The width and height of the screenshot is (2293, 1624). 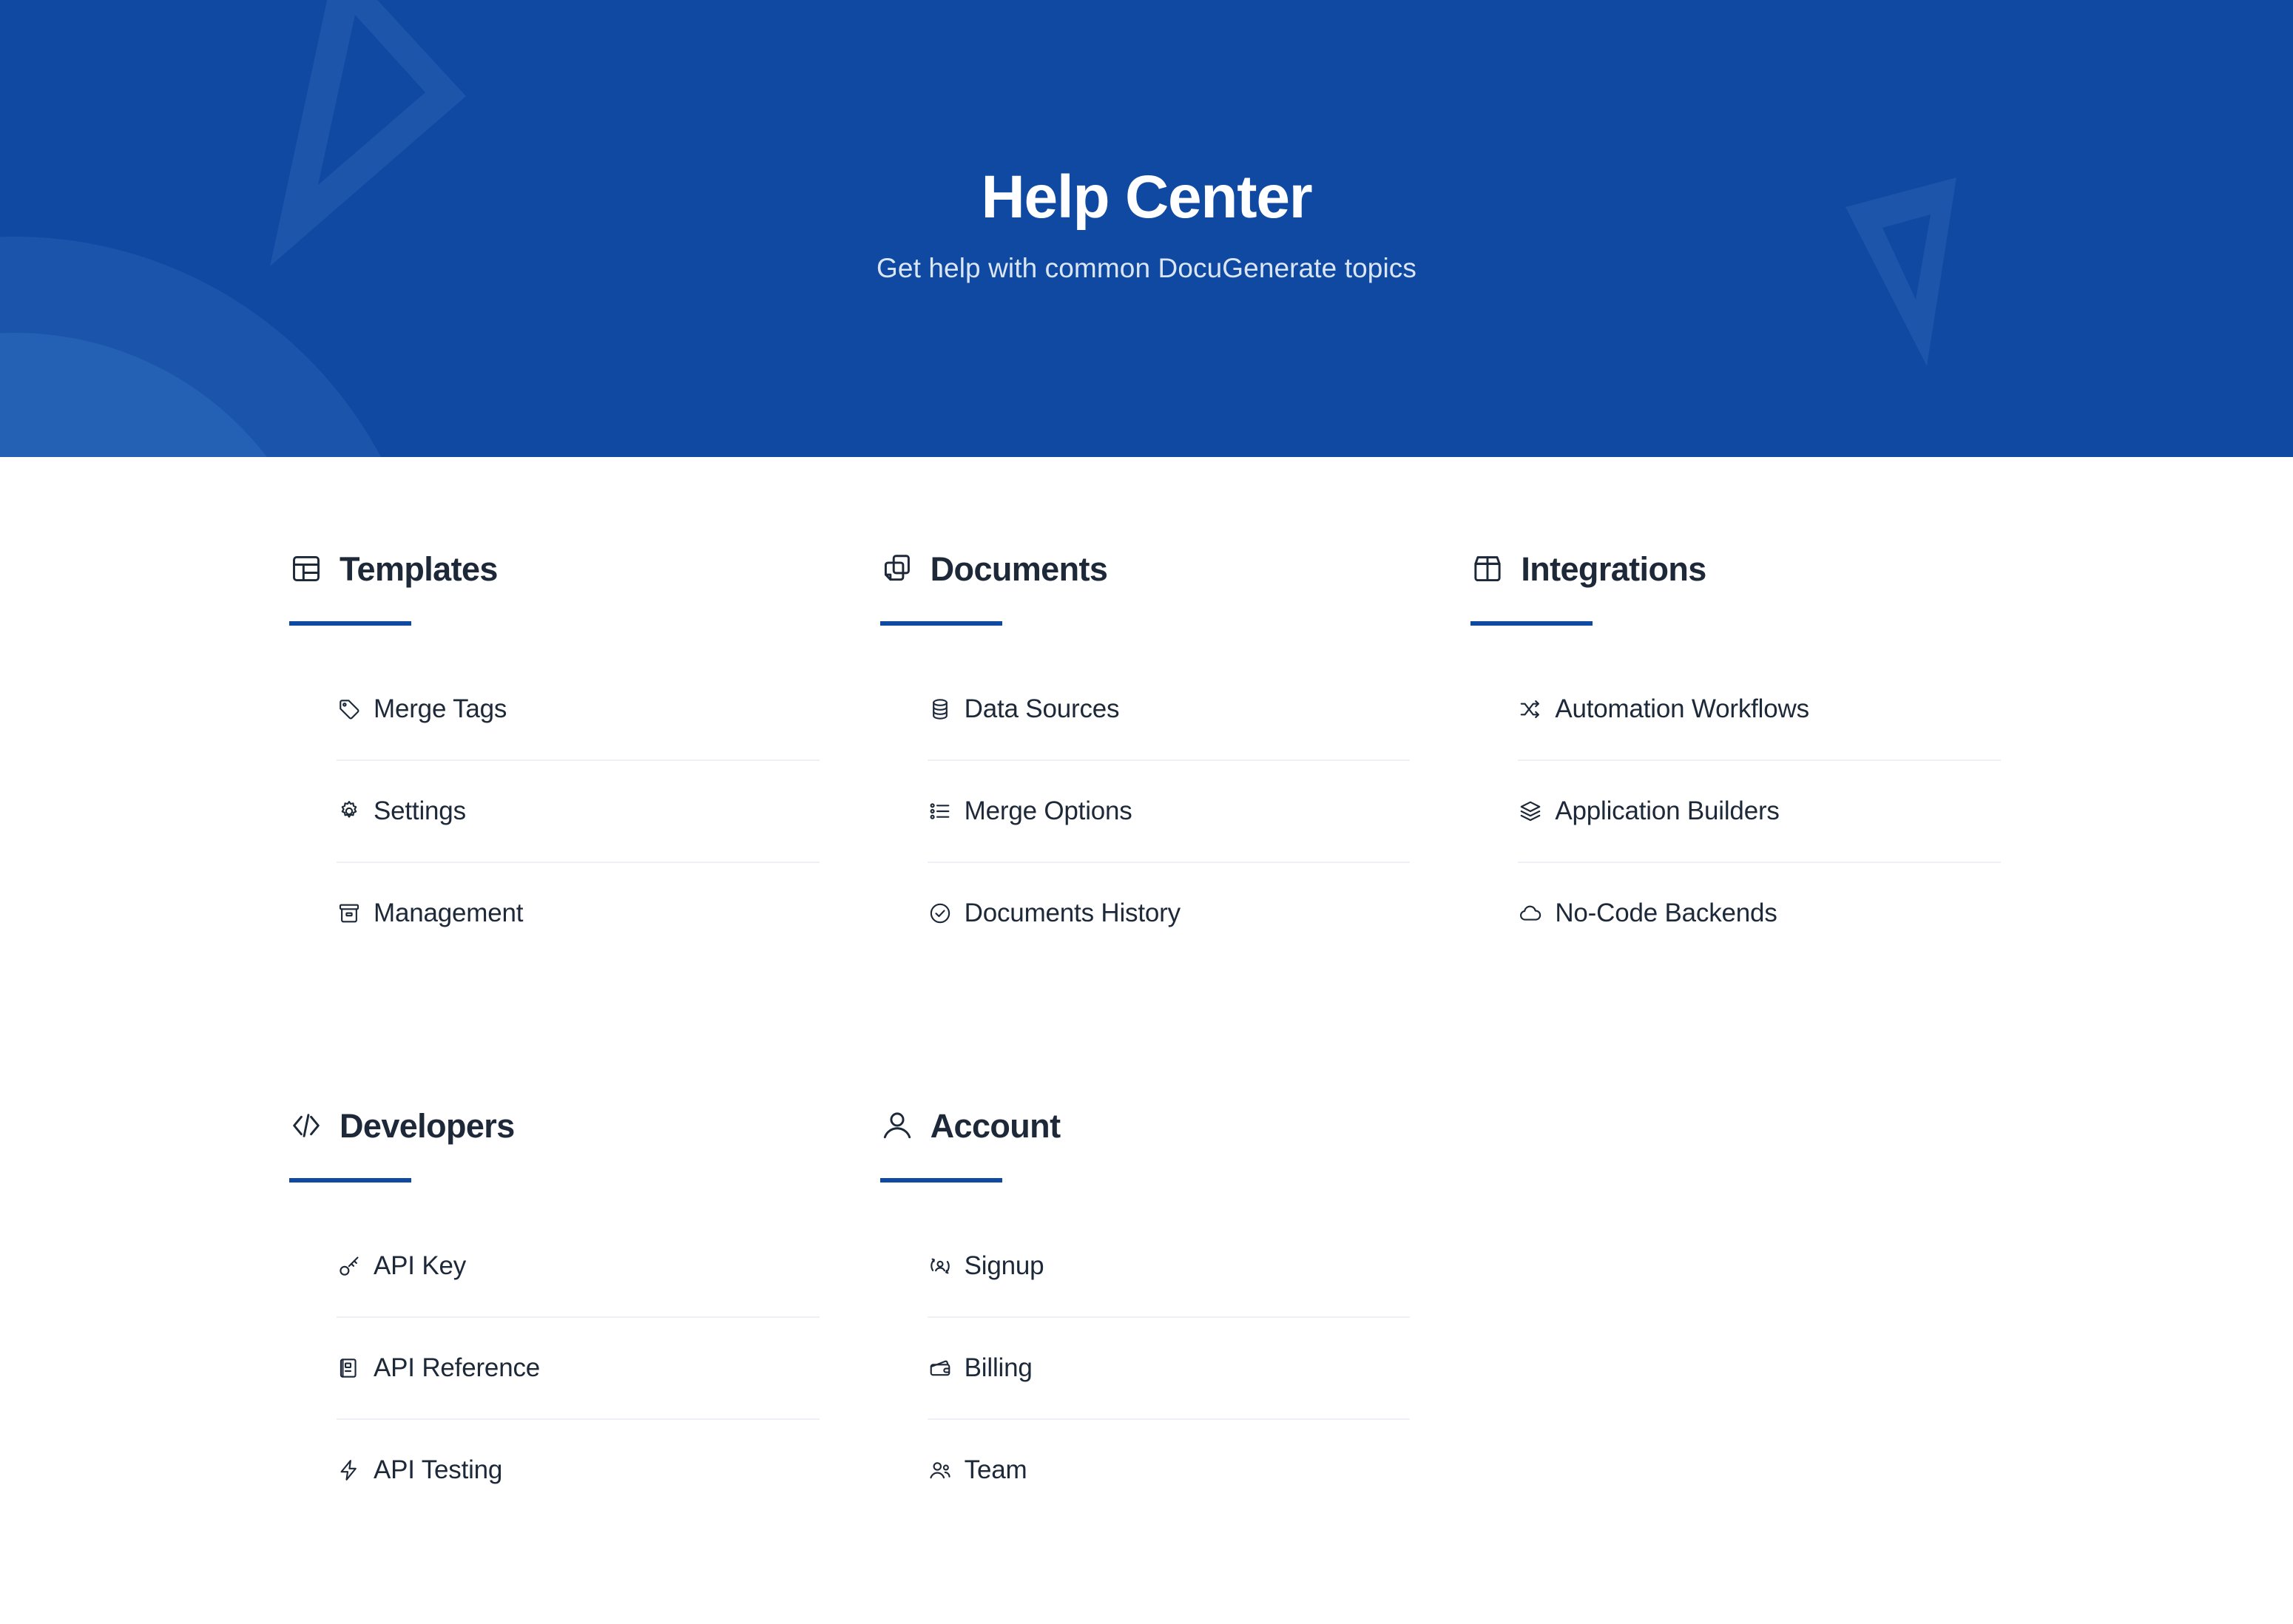 I want to click on help-link-label: Documents History, so click(x=1072, y=913).